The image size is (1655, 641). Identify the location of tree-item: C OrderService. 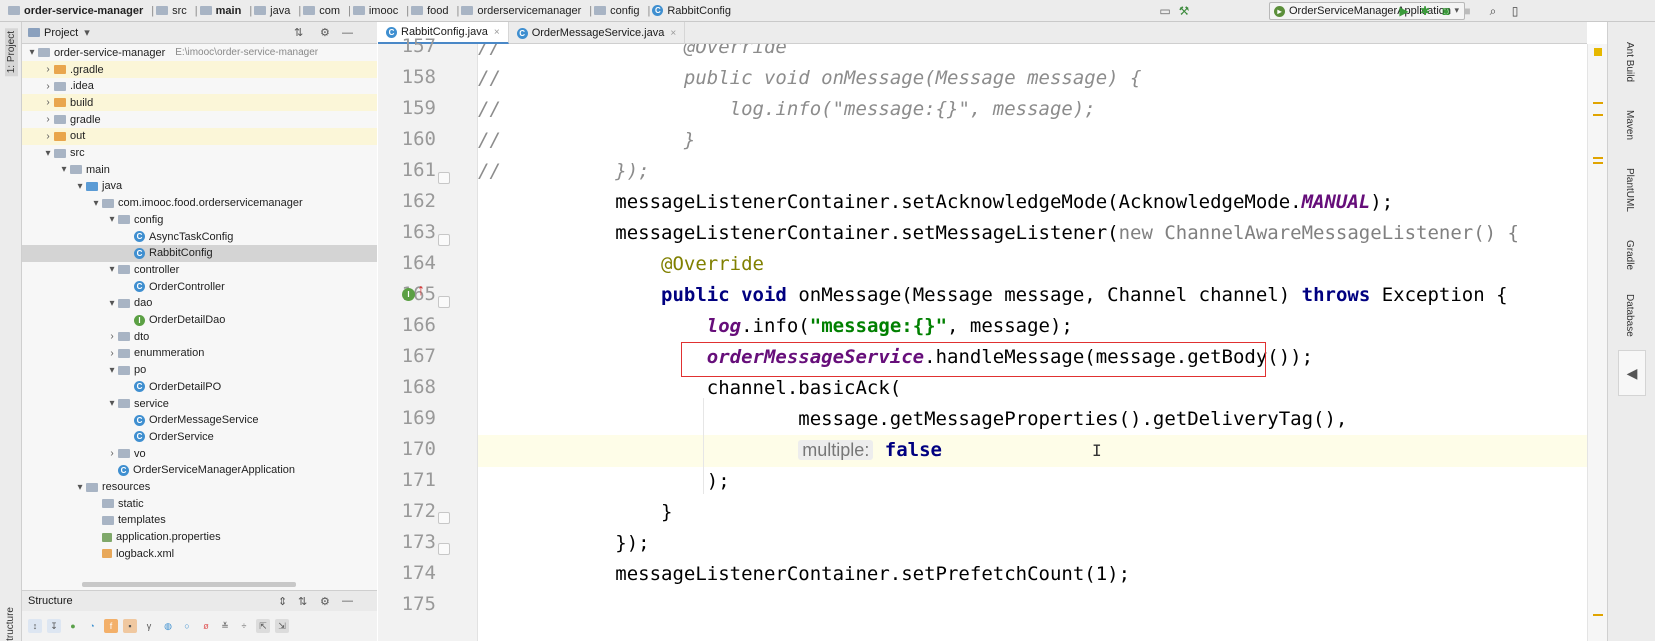
(199, 436).